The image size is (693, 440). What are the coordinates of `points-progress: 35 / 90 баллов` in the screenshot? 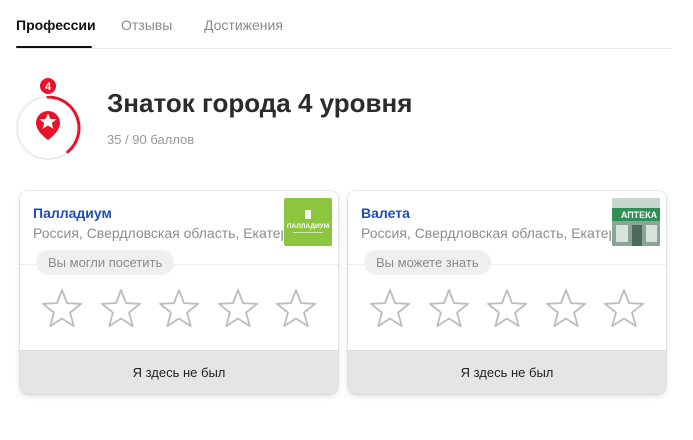 It's located at (151, 139).